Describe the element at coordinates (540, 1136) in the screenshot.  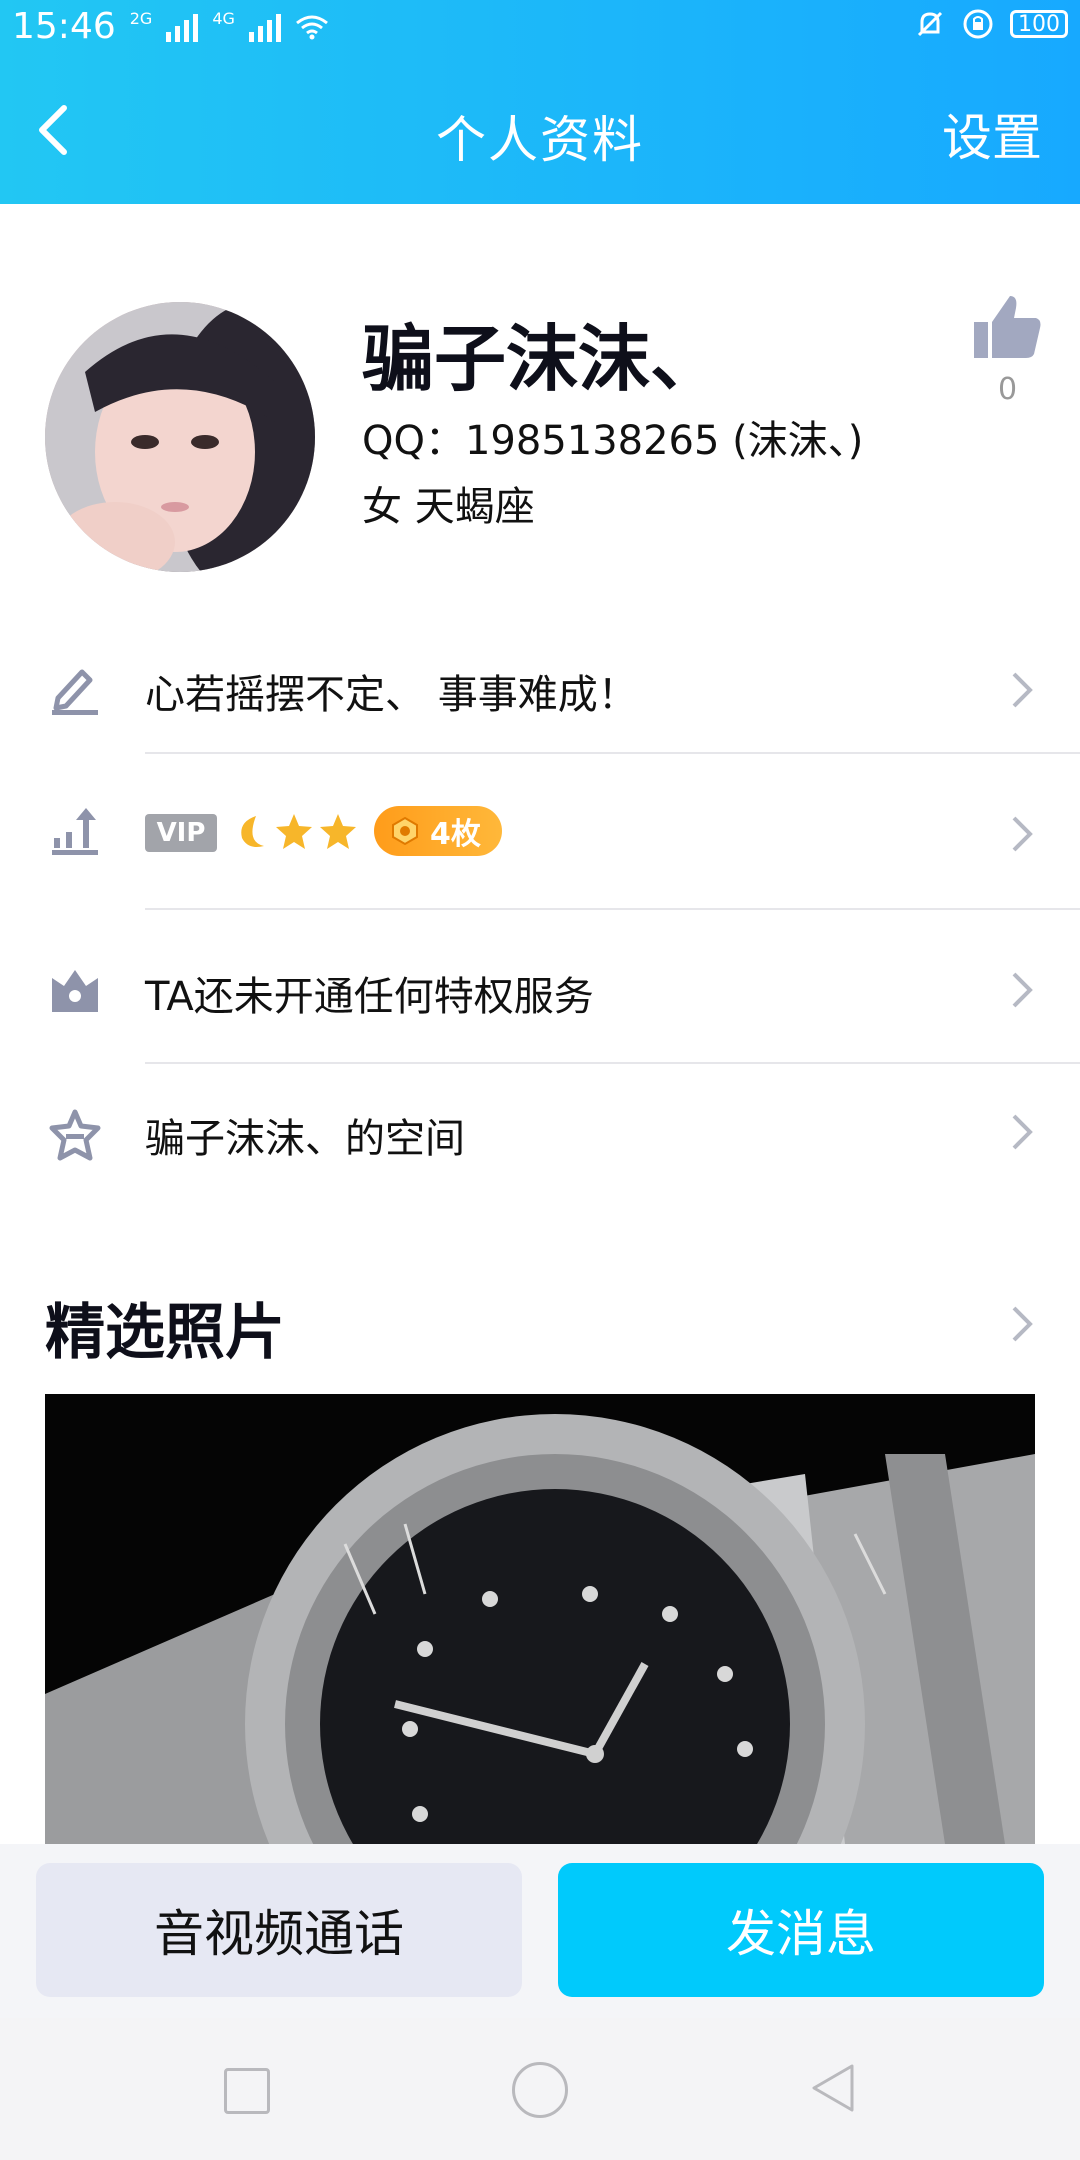
I see `qzone-row: 骗子沫沫、的空间` at that location.